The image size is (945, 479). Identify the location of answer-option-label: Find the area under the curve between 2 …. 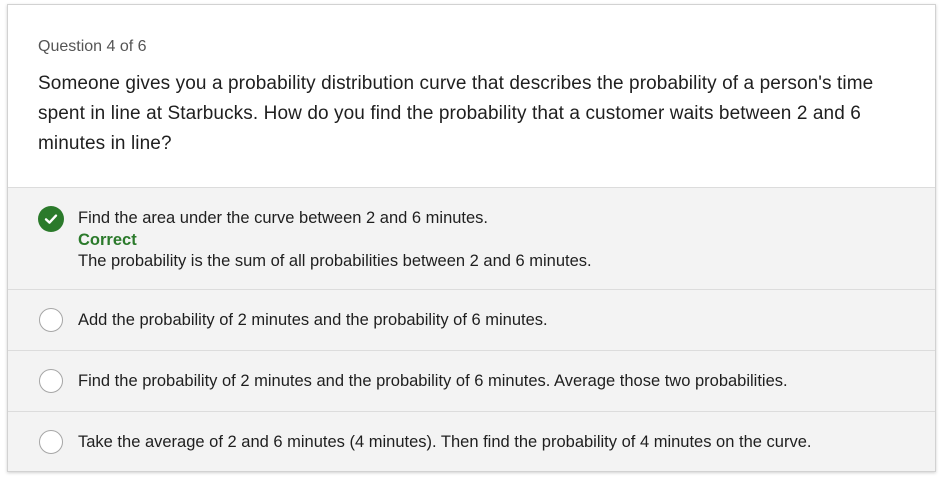
(283, 218).